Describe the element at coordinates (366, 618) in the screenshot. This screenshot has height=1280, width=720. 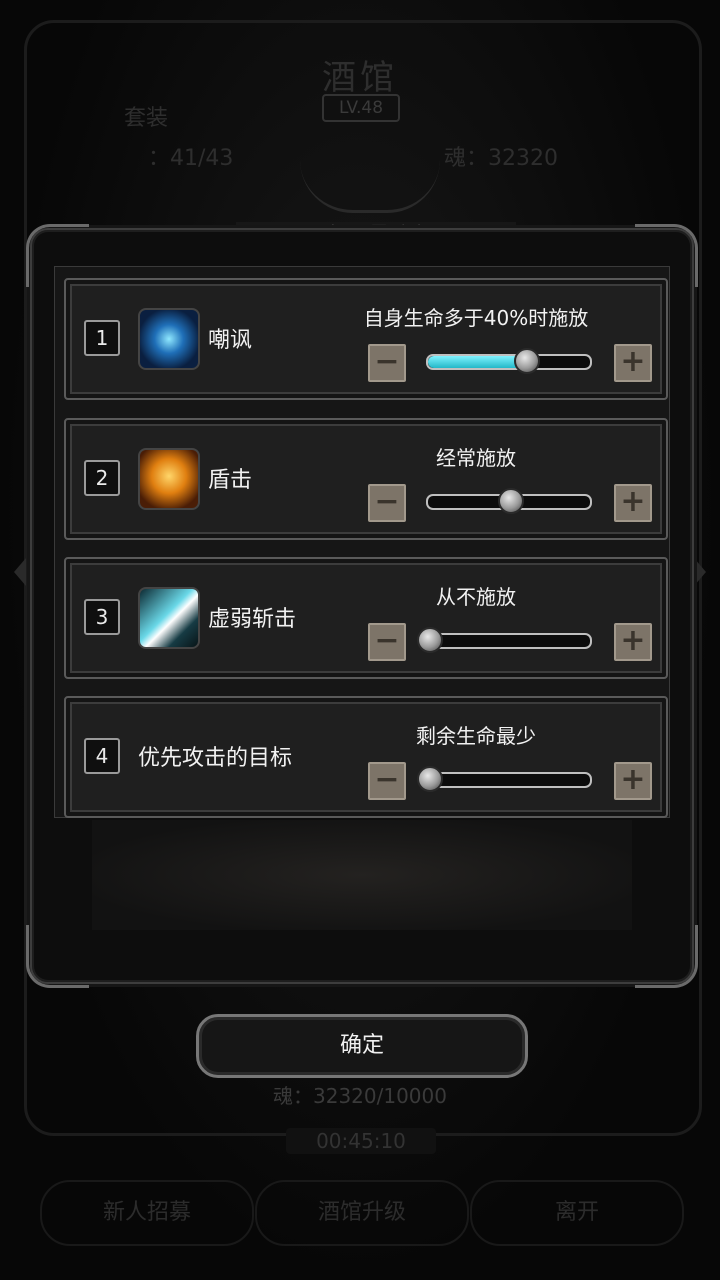
I see `skill-row-weak-slash: 3 虚弱斩击 从不施放 − +` at that location.